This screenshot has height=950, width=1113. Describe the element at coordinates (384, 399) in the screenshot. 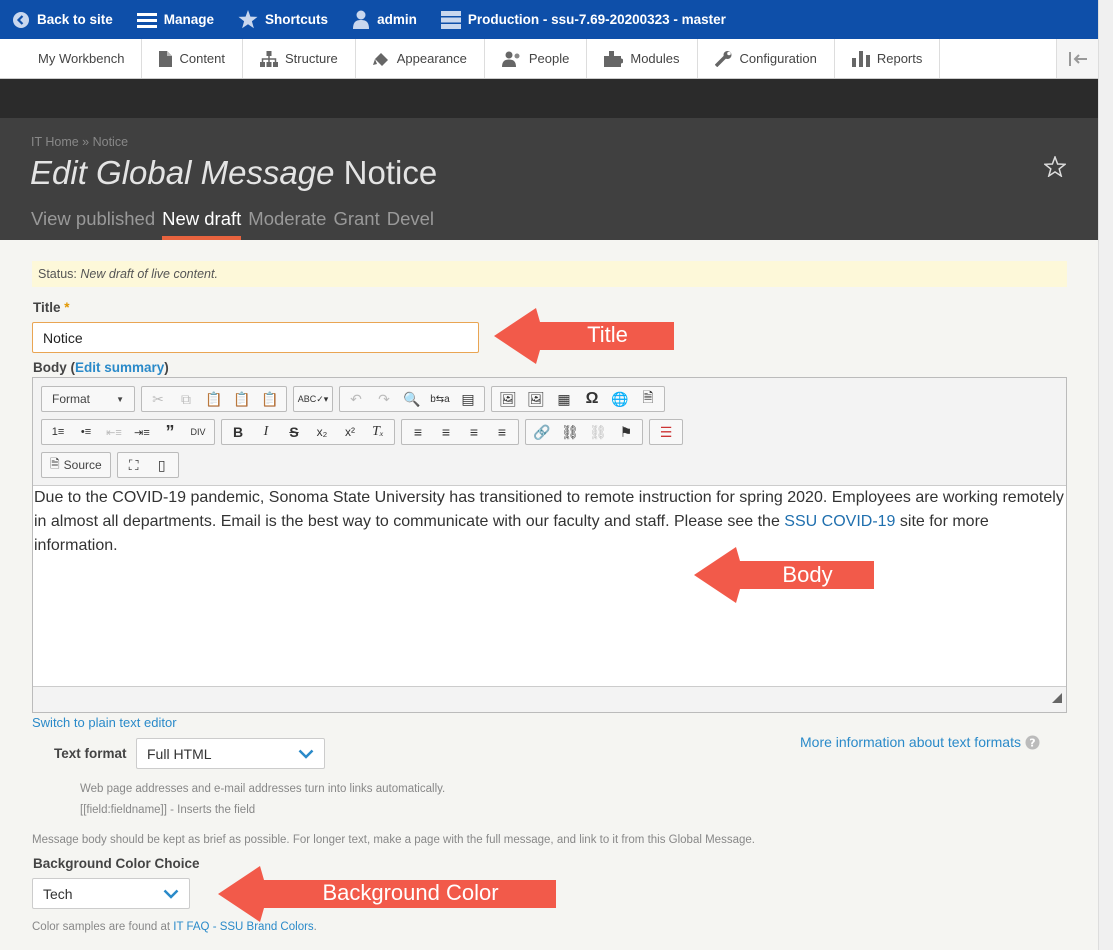

I see `redo-button: ↷` at that location.